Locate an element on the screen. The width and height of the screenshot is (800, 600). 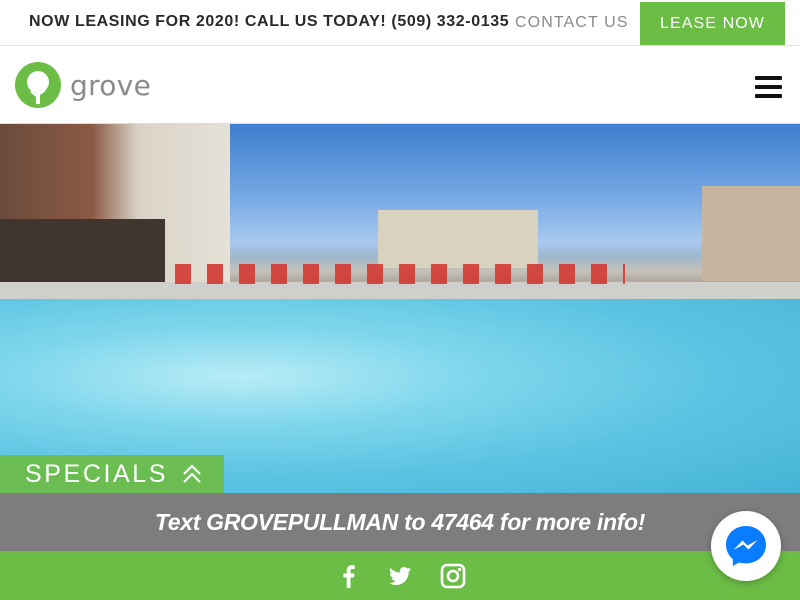
specials-label: SPECIALS is located at coordinates (97, 473).